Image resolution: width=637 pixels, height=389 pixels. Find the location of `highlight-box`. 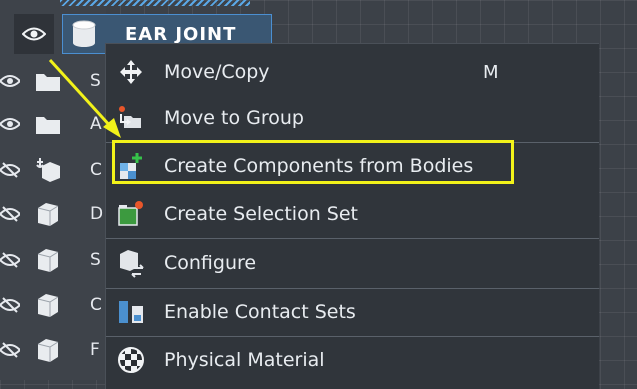

highlight-box is located at coordinates (313, 162).